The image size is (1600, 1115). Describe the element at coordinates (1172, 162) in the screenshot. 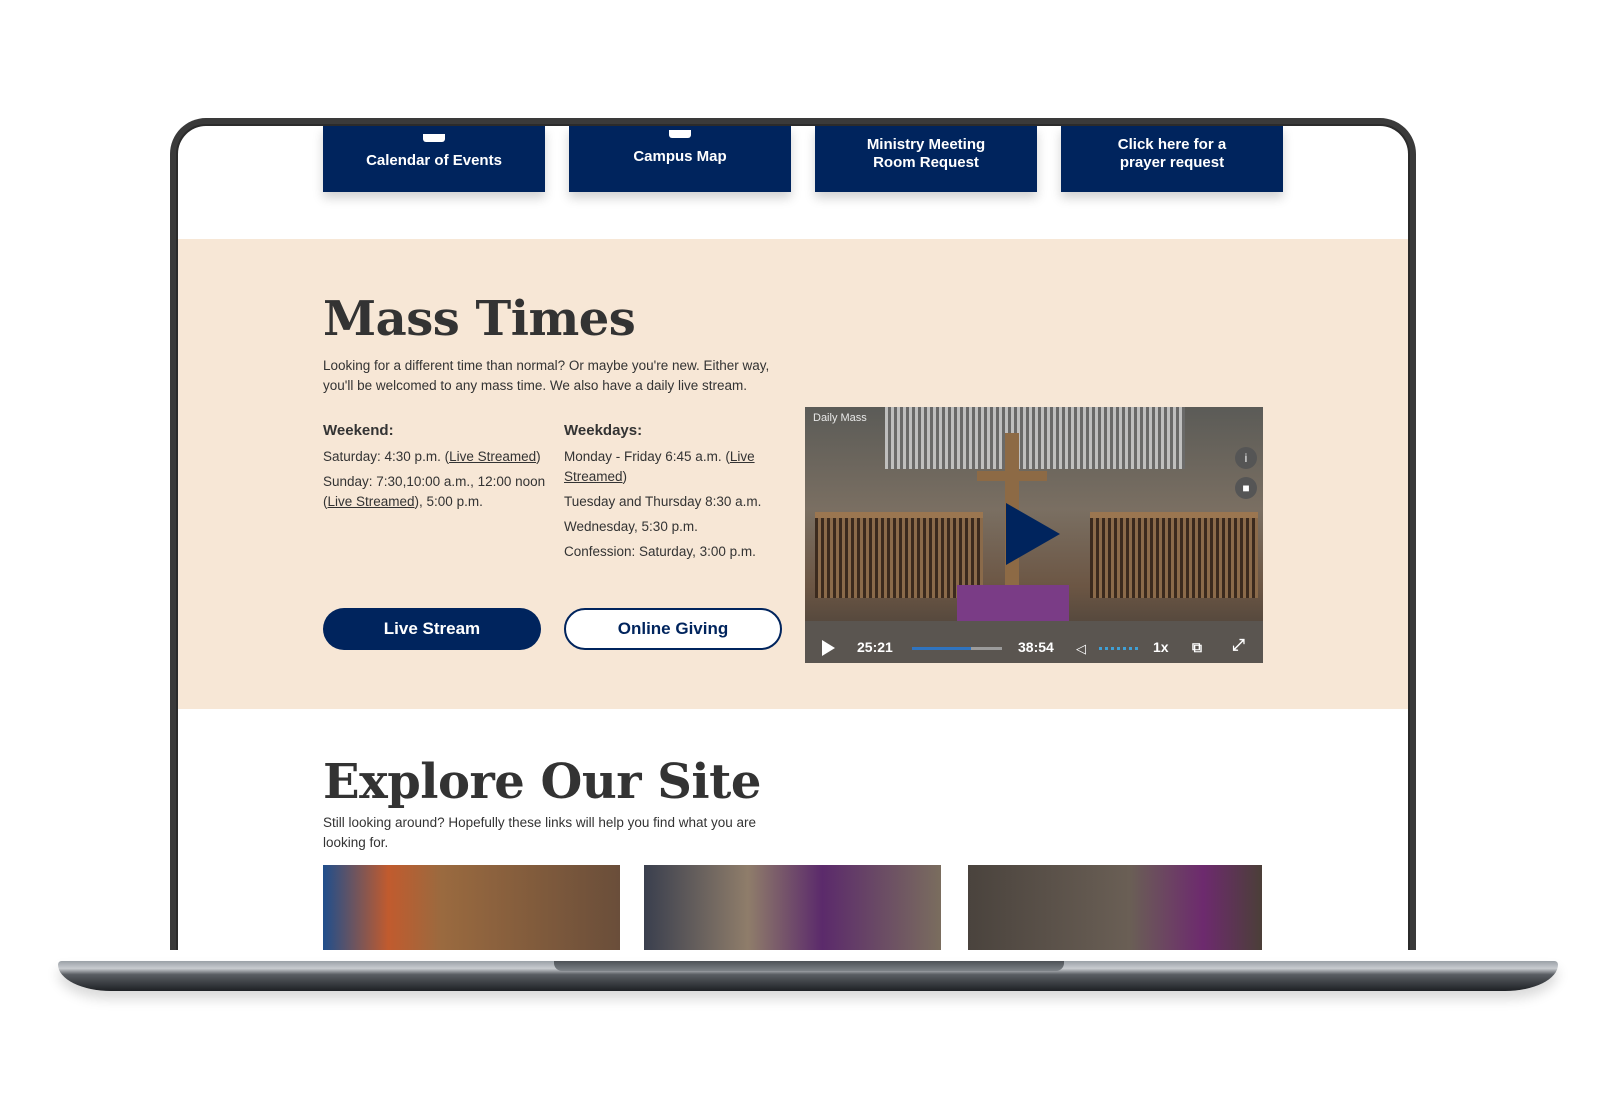

I see `tile-label-line2: prayer request` at that location.